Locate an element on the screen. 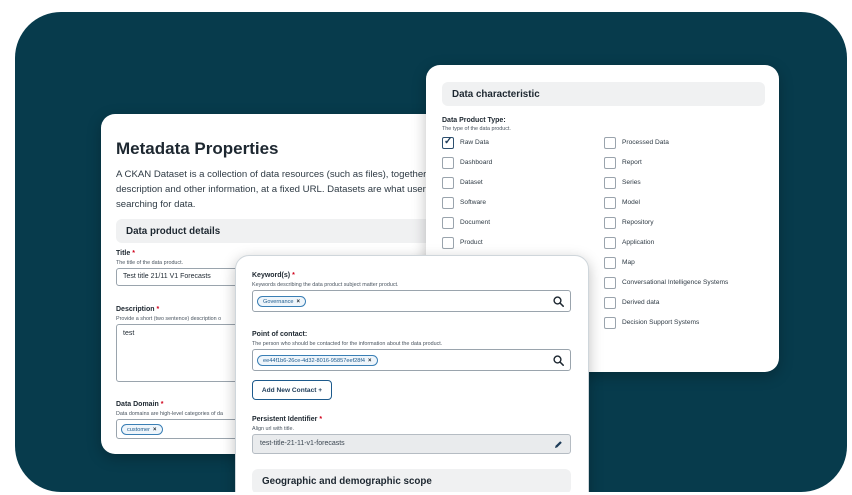  checkbox-label: Map is located at coordinates (628, 262).